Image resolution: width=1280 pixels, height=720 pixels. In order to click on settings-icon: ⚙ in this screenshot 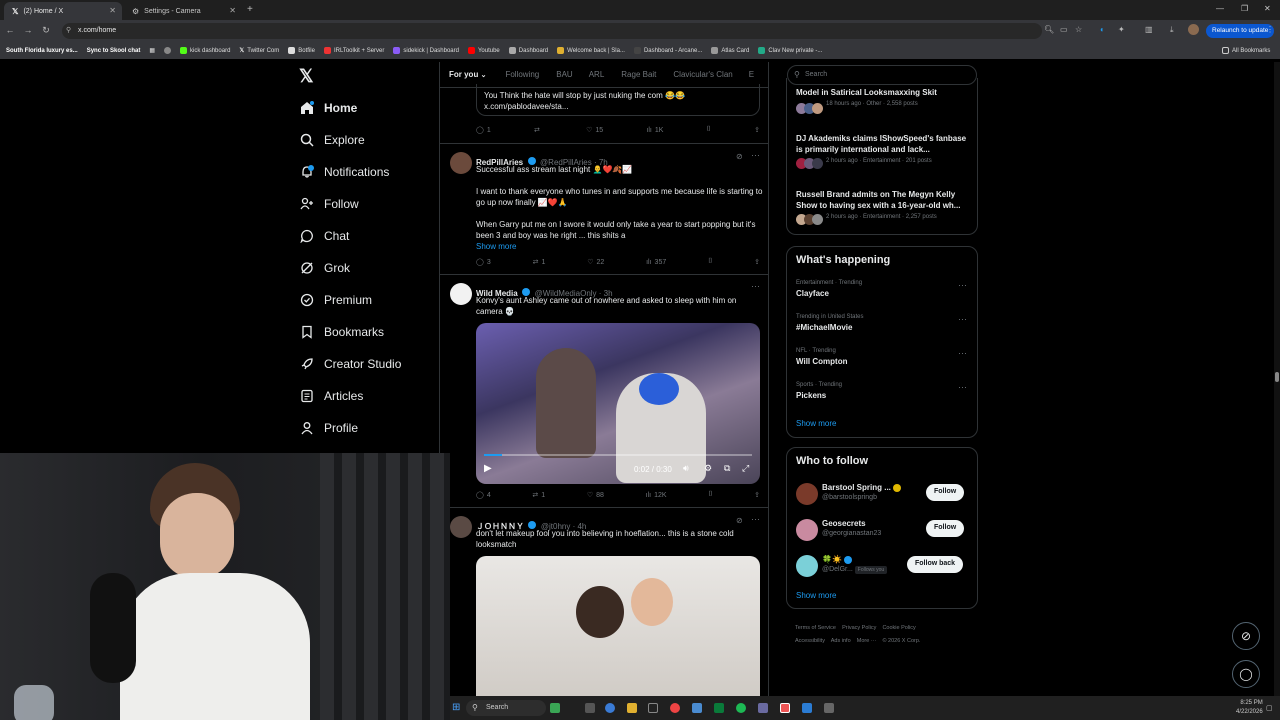, I will do `click(708, 468)`.